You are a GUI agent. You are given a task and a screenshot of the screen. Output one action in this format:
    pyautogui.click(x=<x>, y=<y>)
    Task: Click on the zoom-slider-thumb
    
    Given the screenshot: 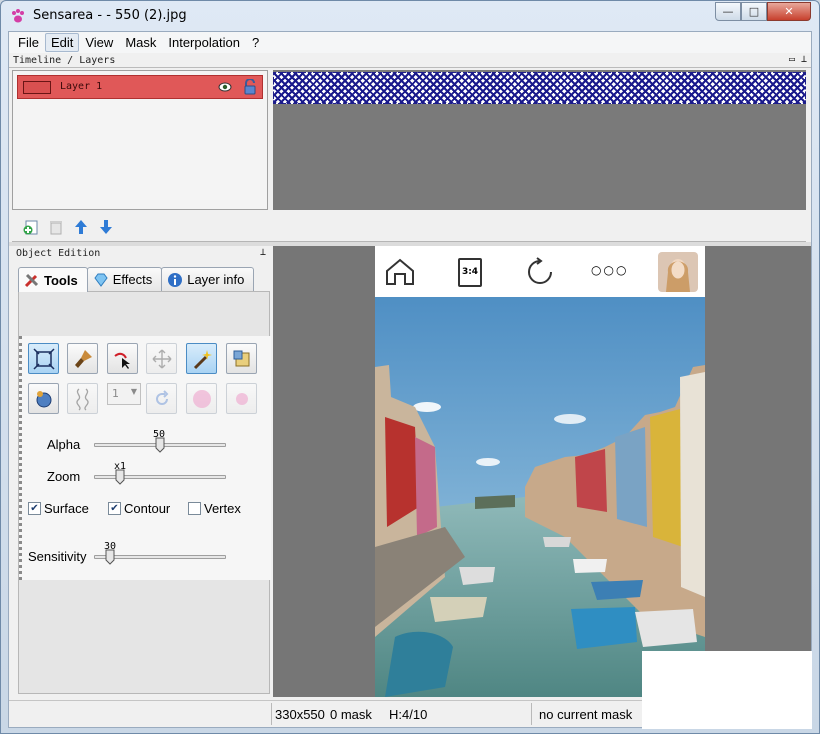 What is the action you would take?
    pyautogui.click(x=120, y=477)
    